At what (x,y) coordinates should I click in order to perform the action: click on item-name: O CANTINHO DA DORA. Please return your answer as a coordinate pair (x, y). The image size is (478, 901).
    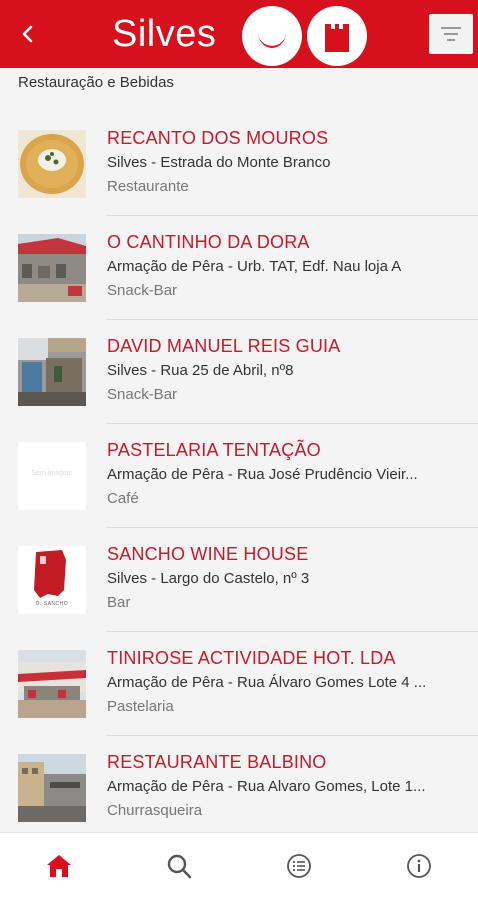
    Looking at the image, I should click on (208, 242).